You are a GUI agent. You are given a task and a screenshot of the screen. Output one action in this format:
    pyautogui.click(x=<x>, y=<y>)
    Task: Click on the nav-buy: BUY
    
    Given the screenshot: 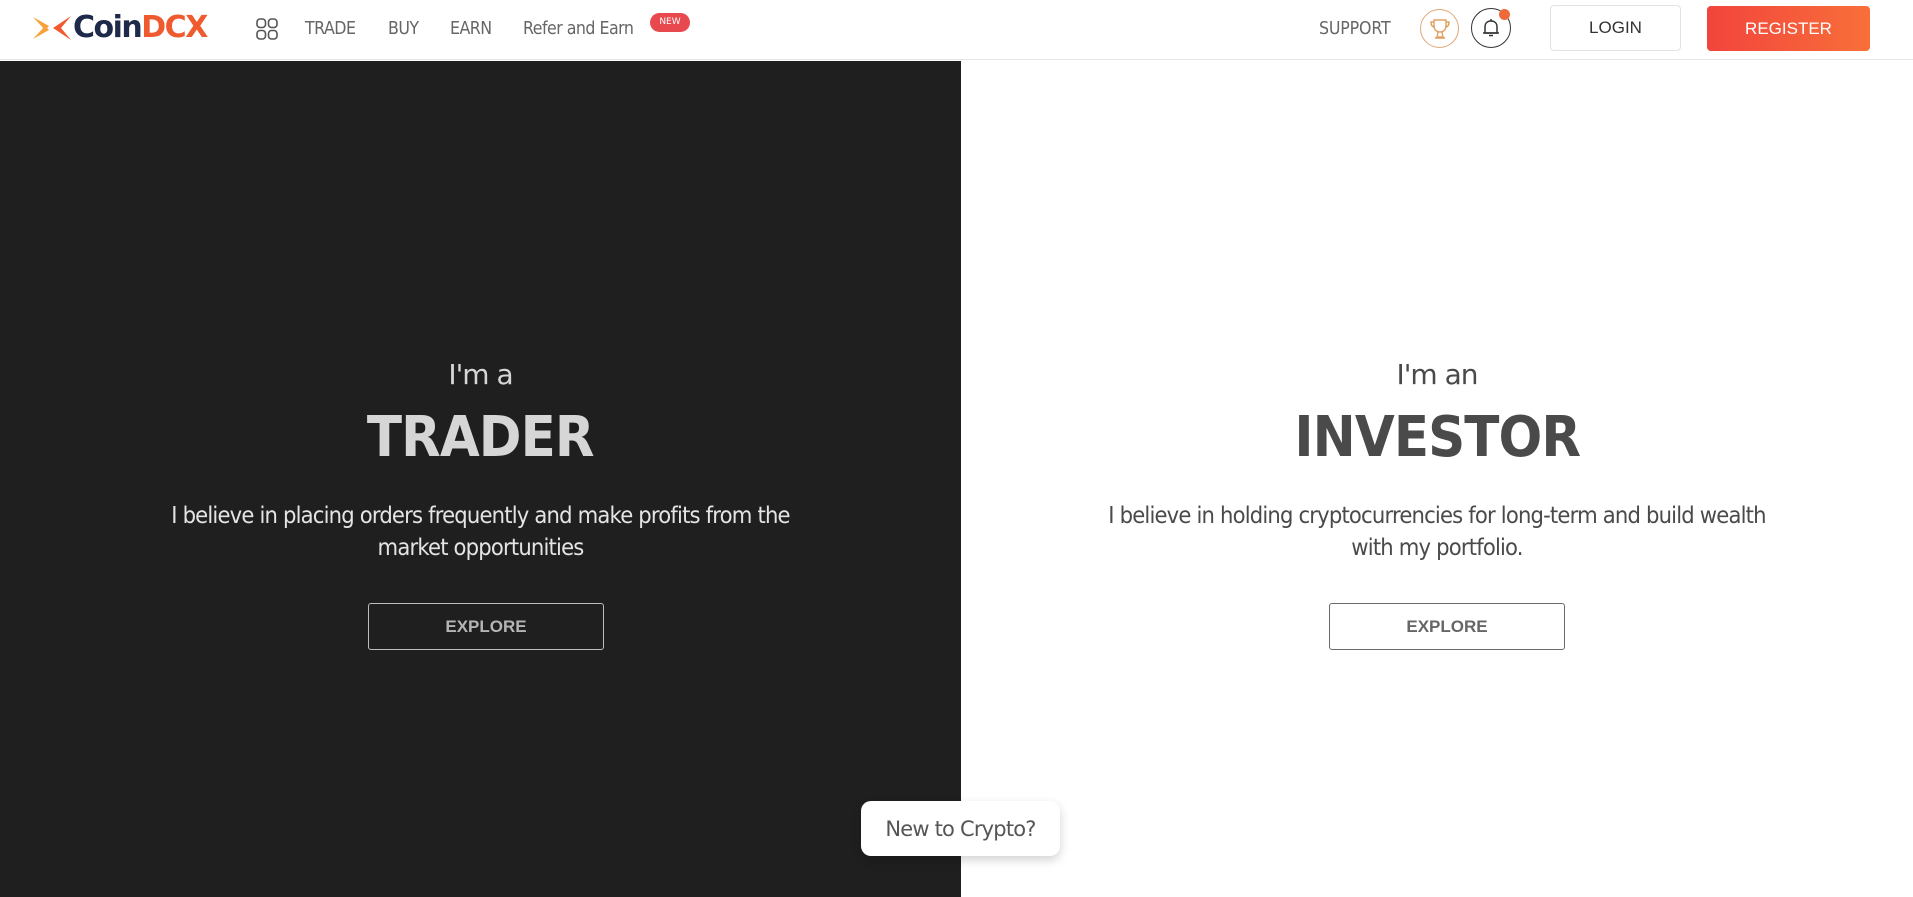 What is the action you would take?
    pyautogui.click(x=403, y=29)
    